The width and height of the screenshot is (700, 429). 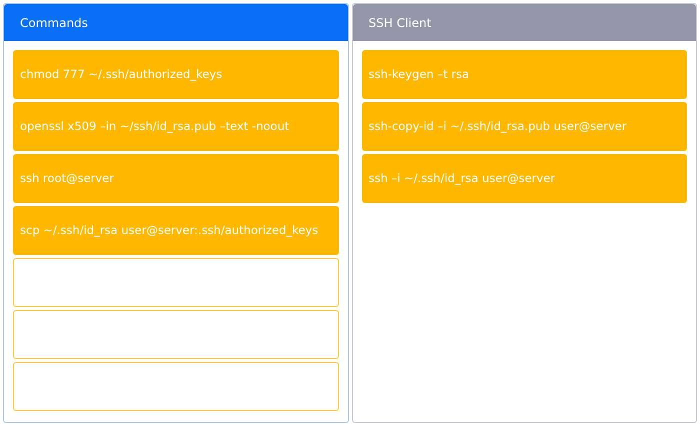 I want to click on command-card: ssh-copy-id –i ~/.ssh/id_rsa.pub user@server, so click(x=524, y=126).